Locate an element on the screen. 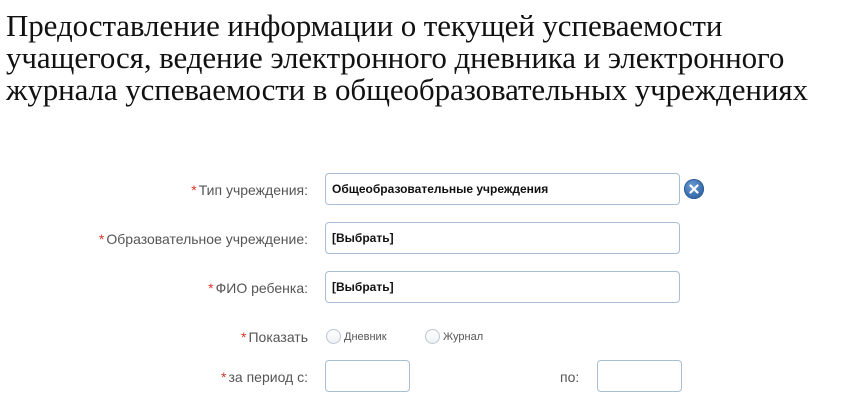 Image resolution: width=861 pixels, height=406 pixels. institution-type-label: * Тип учреждения: is located at coordinates (249, 190).